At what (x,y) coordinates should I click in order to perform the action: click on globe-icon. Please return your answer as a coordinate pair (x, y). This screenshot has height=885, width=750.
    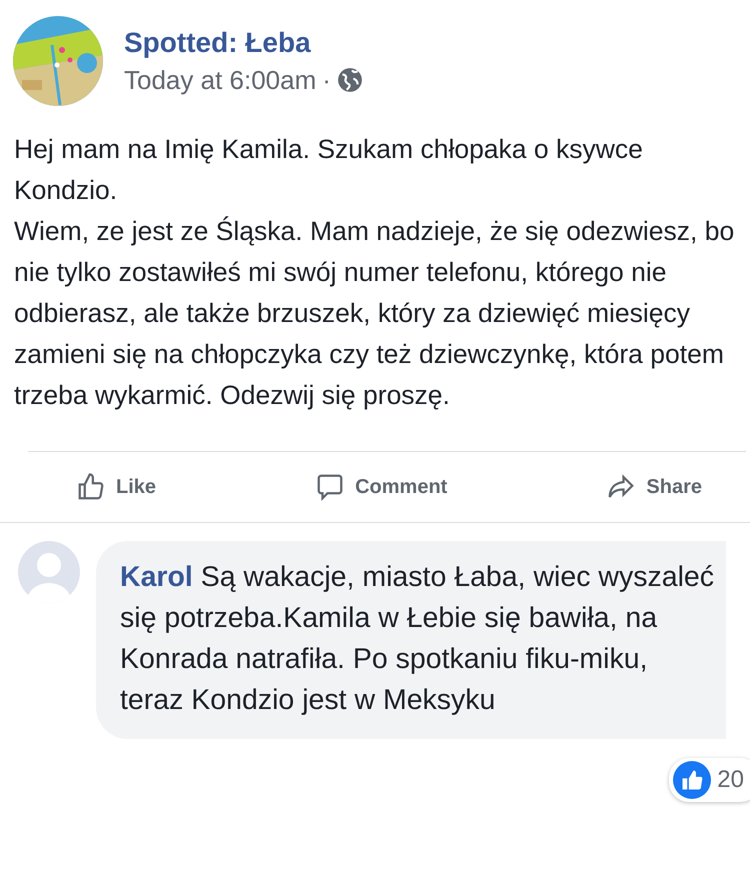
    Looking at the image, I should click on (349, 80).